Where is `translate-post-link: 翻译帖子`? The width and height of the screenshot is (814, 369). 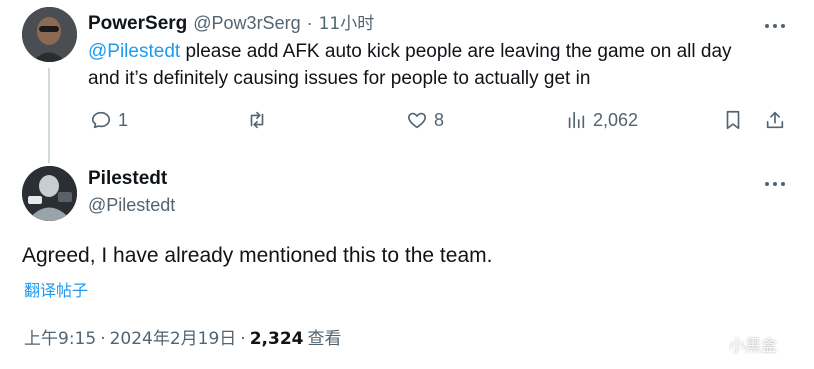
translate-post-link: 翻译帖子 is located at coordinates (56, 289).